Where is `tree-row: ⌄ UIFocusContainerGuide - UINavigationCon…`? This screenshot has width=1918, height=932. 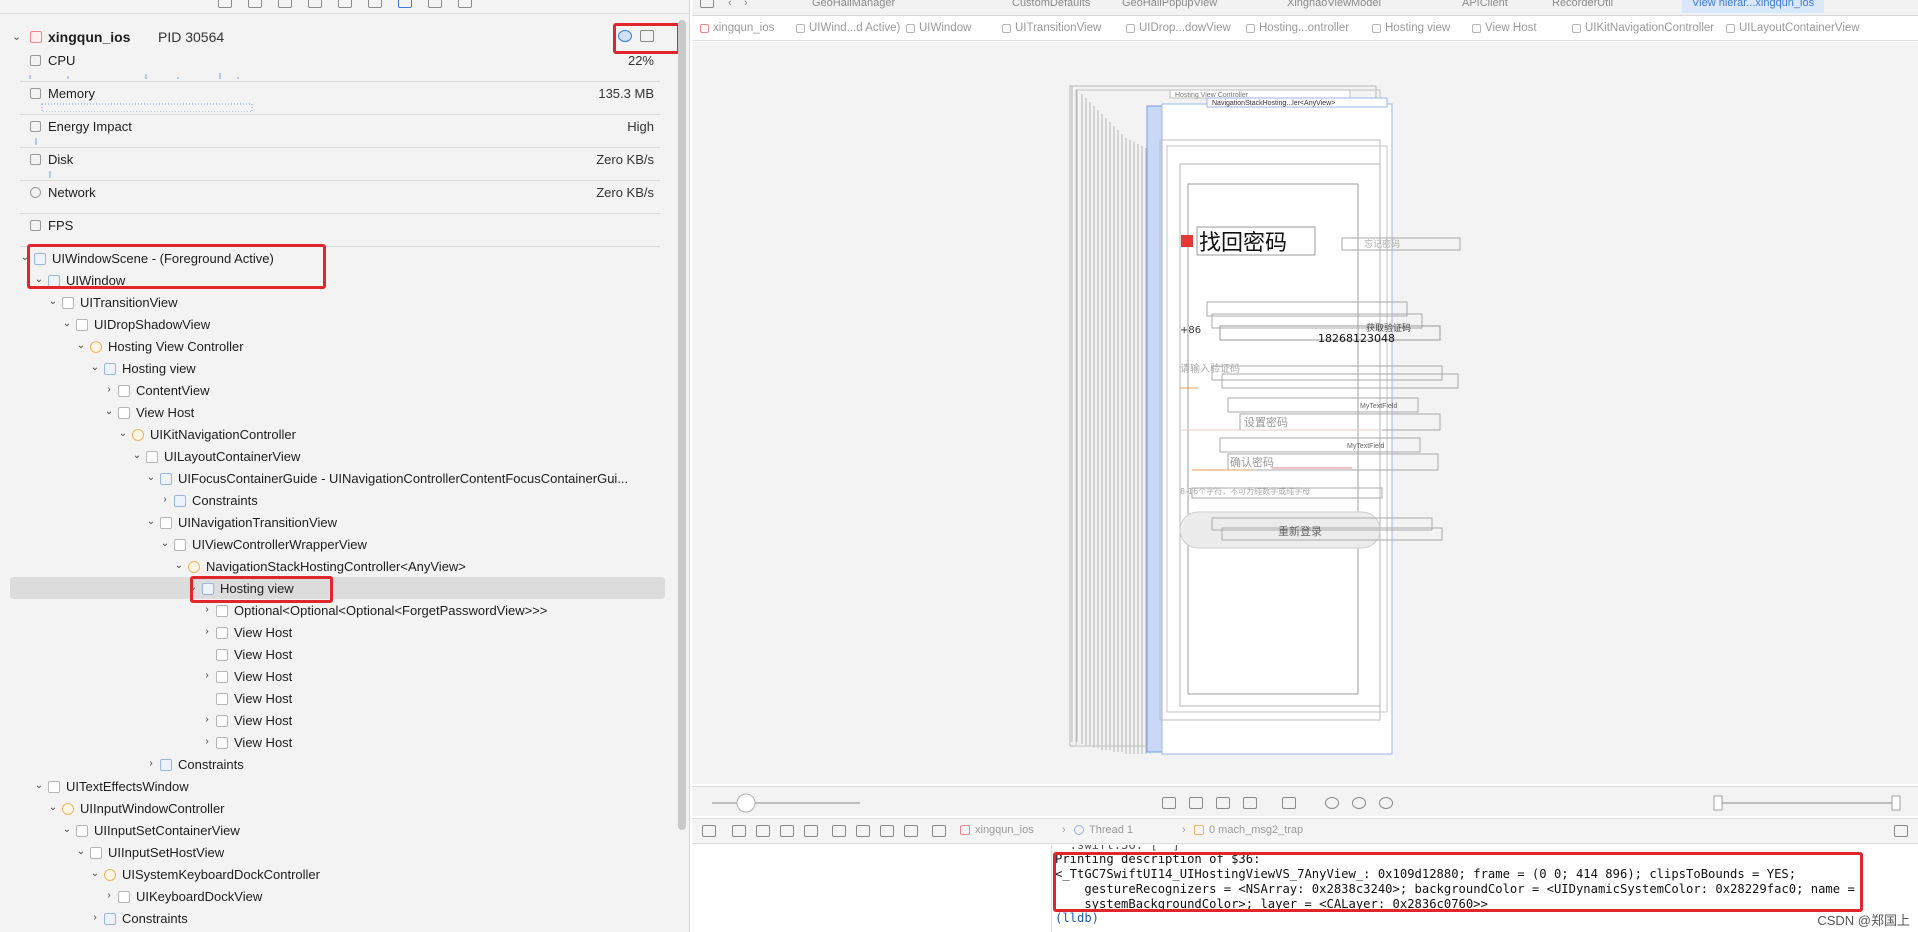
tree-row: ⌄ UIFocusContainerGuide - UINavigationCon… is located at coordinates (335, 479).